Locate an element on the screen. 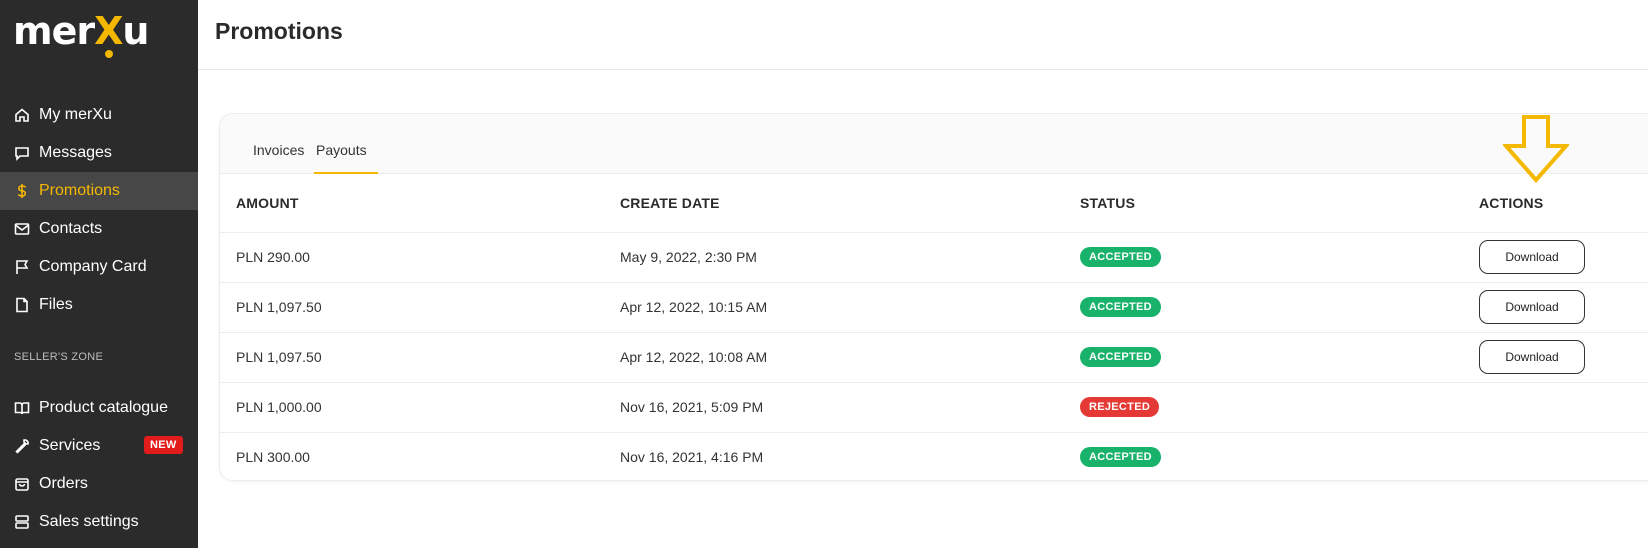 This screenshot has height=548, width=1648. sidebar-item-label: Files is located at coordinates (56, 304).